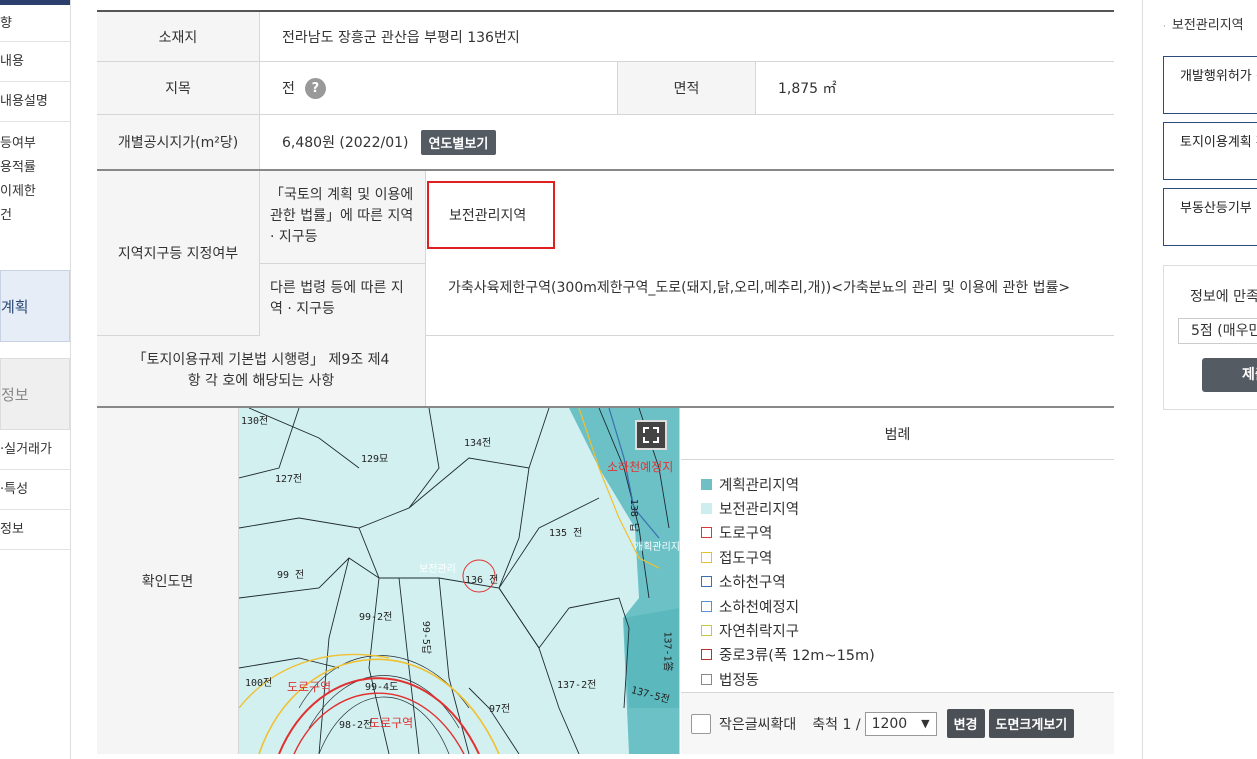 This screenshot has width=1257, height=759. I want to click on legend-item: 접도구역, so click(907, 557).